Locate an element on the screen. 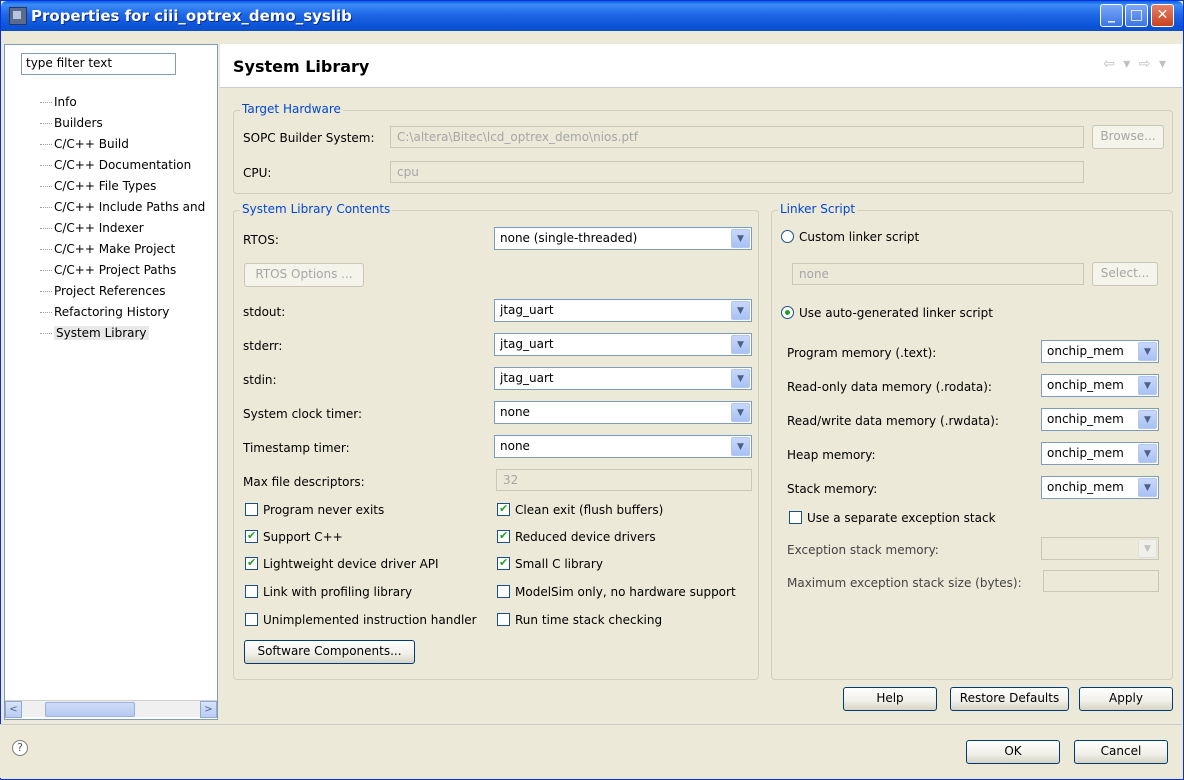 The image size is (1184, 780). tree-horizontal-scrollbar: < > is located at coordinates (111, 709).